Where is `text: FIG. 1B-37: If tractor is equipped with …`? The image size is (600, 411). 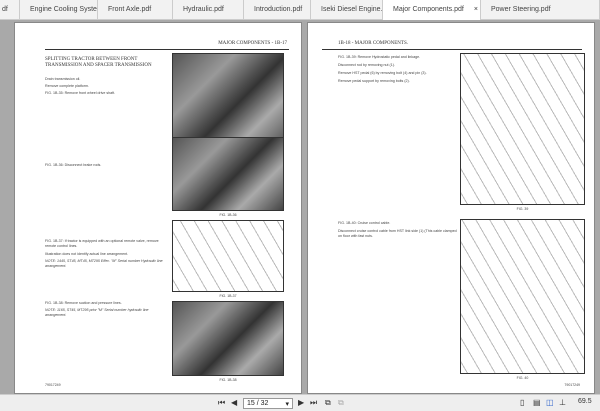 text: FIG. 1B-37: If tractor is equipped with … is located at coordinates (102, 243).